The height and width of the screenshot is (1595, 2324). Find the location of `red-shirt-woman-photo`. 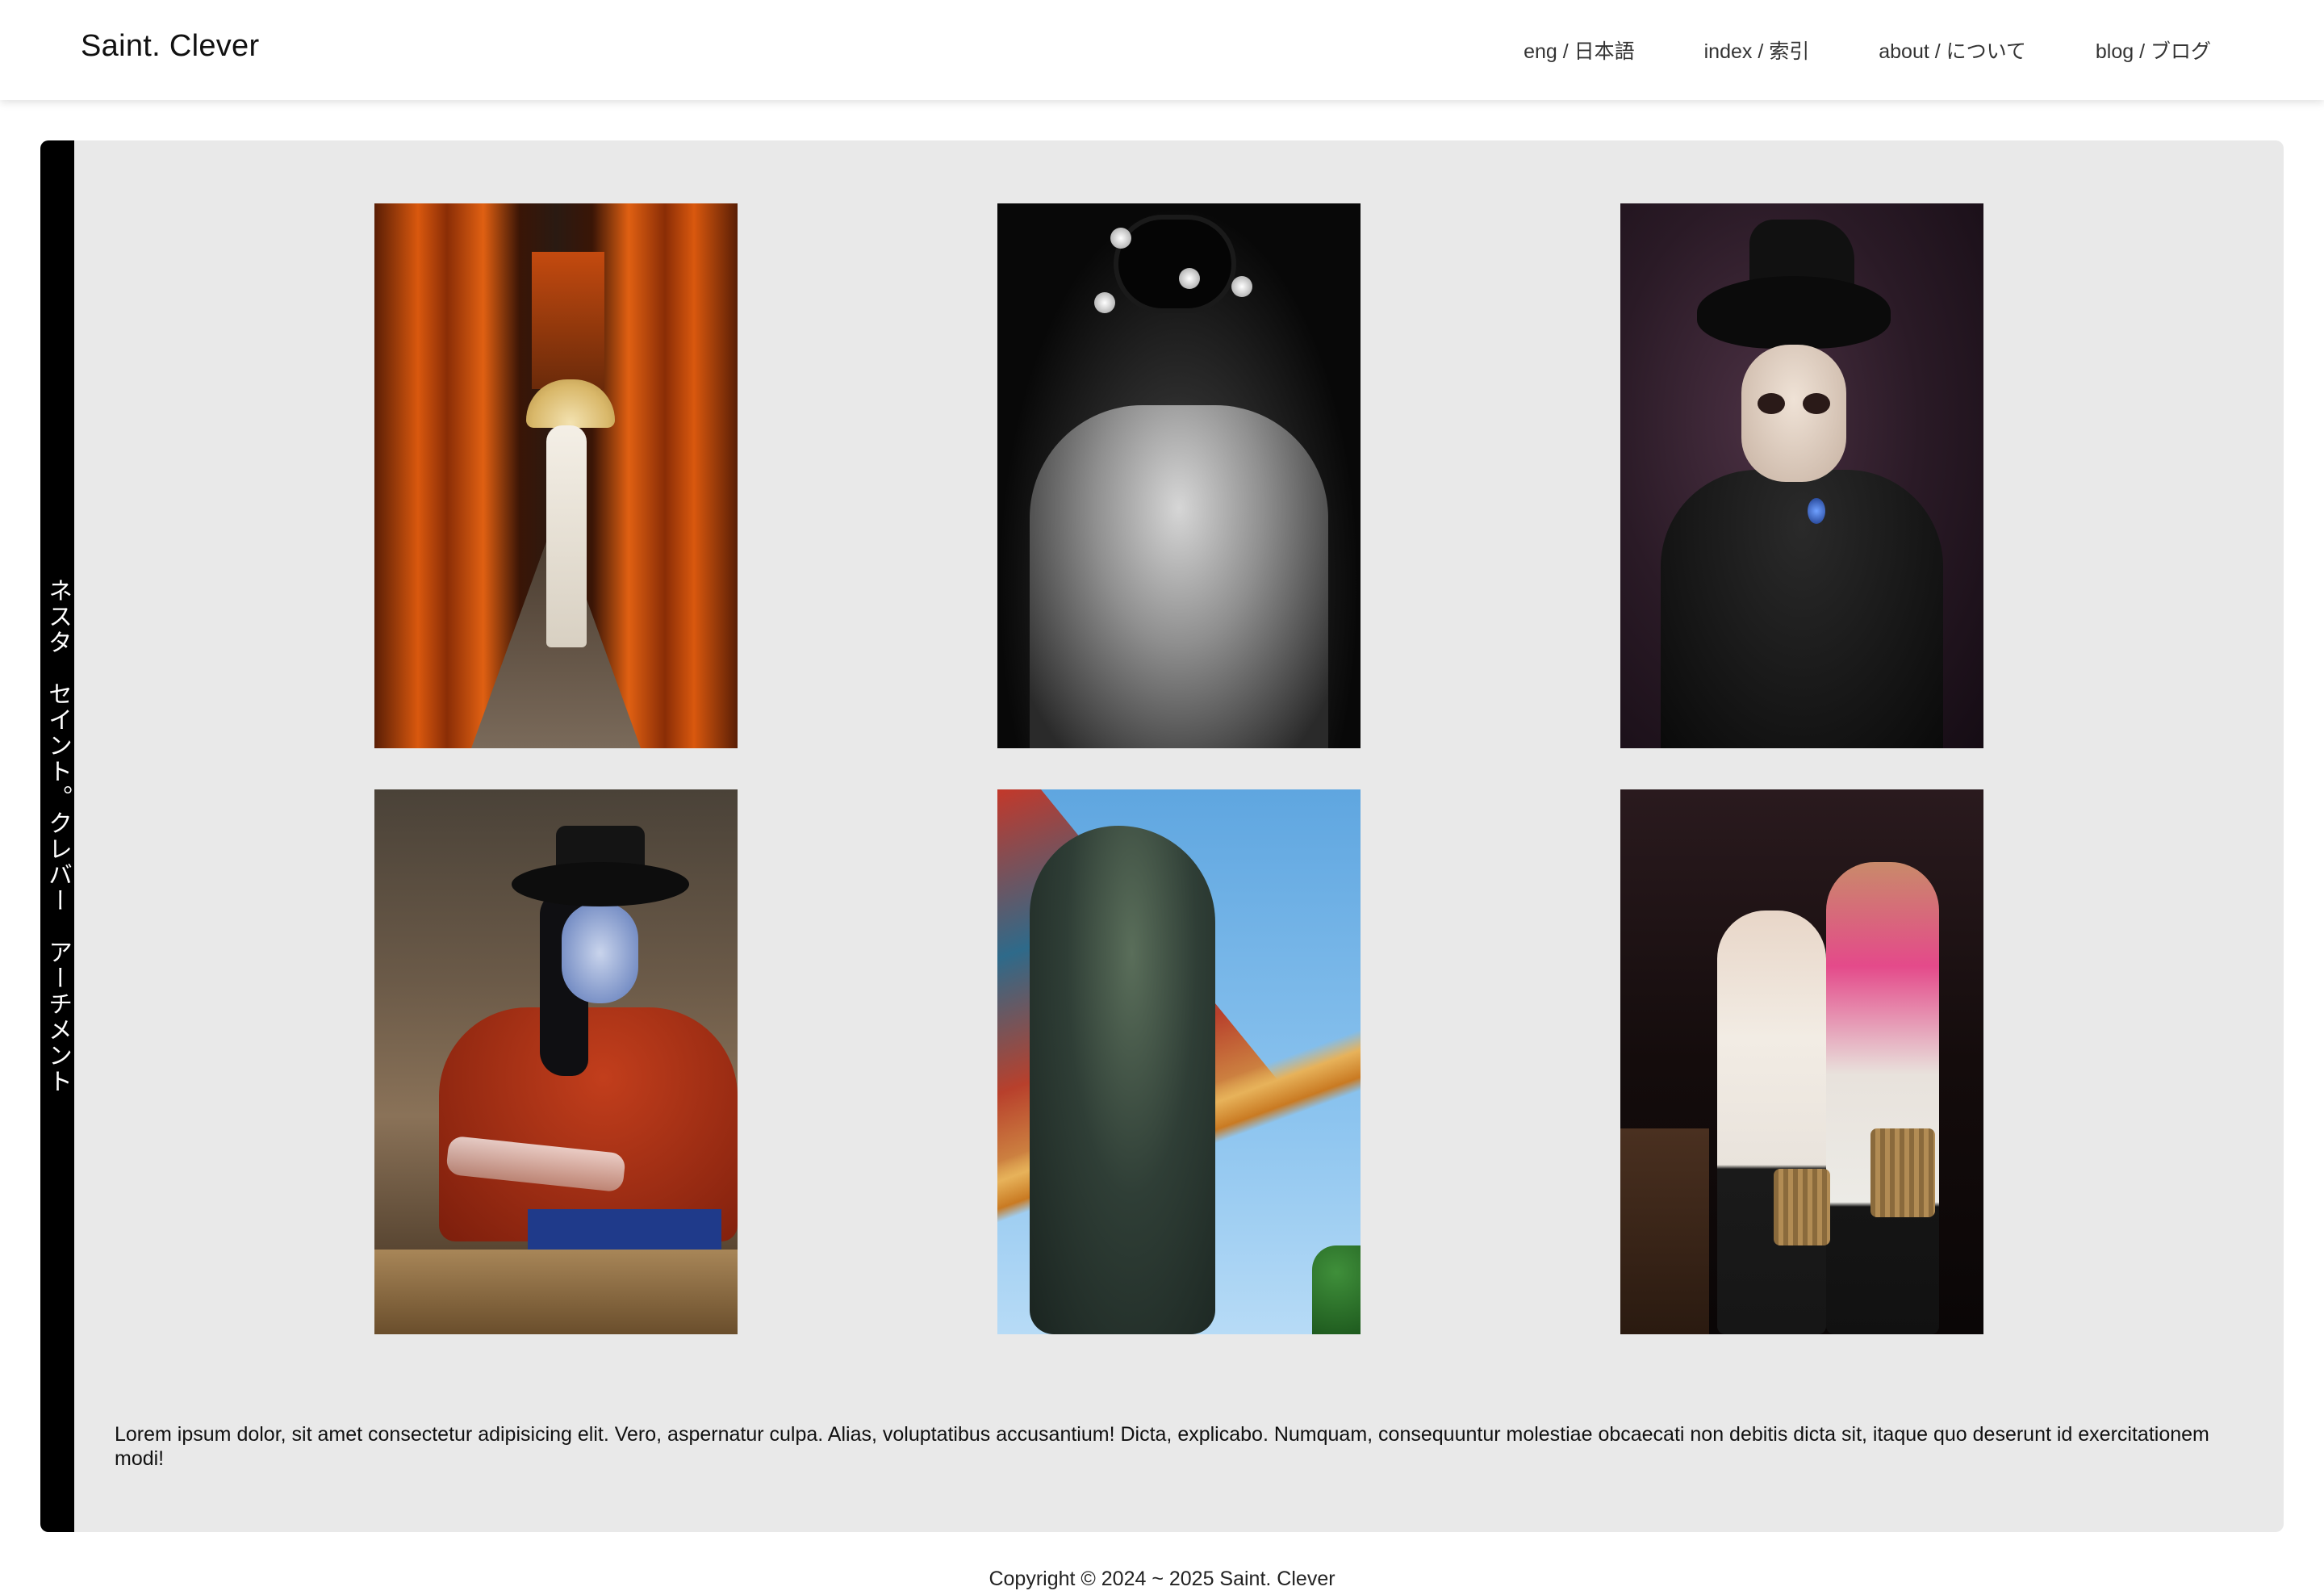

red-shirt-woman-photo is located at coordinates (556, 1061).